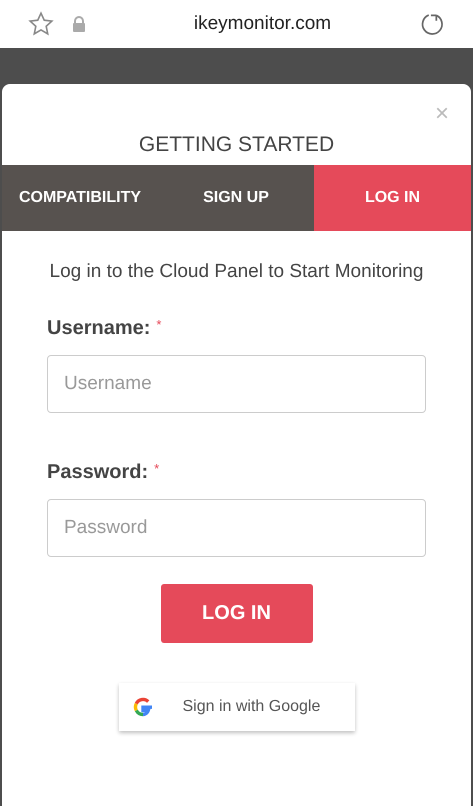  Describe the element at coordinates (80, 198) in the screenshot. I see `tab: COMPATIBILITY` at that location.